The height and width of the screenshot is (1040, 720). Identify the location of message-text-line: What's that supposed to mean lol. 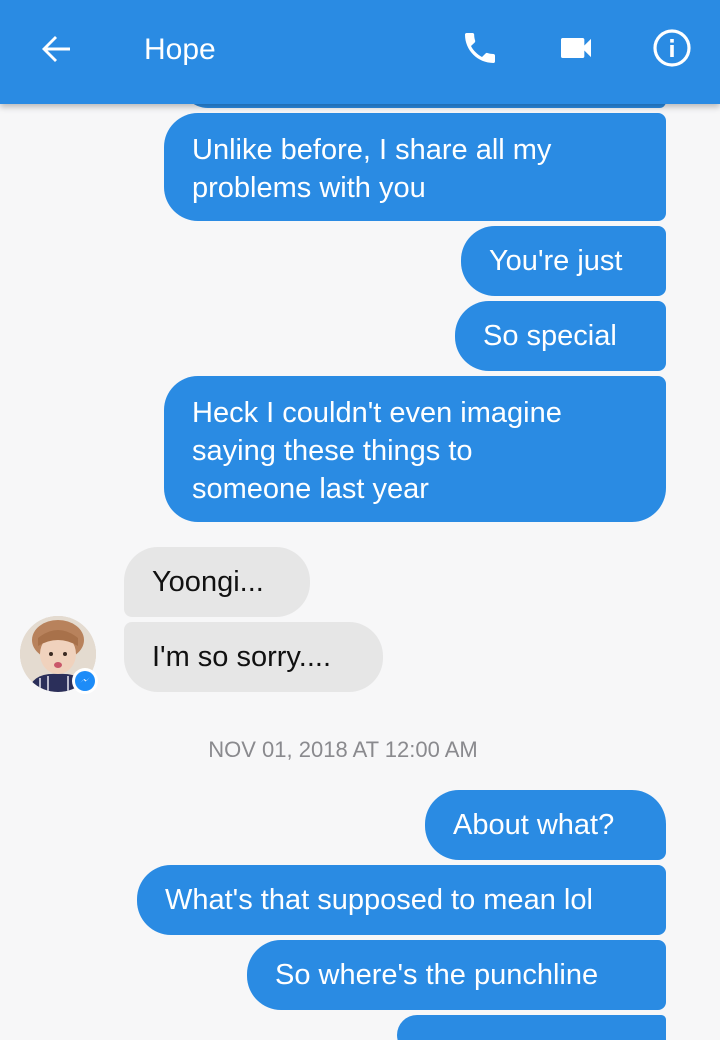
(379, 900).